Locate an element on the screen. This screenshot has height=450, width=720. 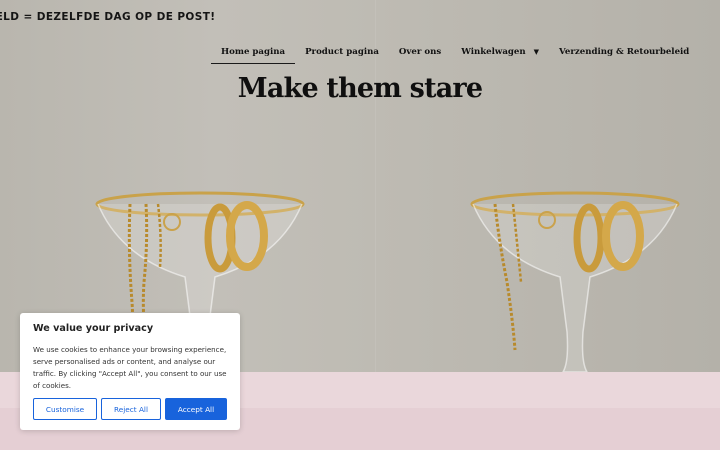
announcement-bar: 'ELD = DEZELFDE DAG OP DE POST! is located at coordinates (180, 17).